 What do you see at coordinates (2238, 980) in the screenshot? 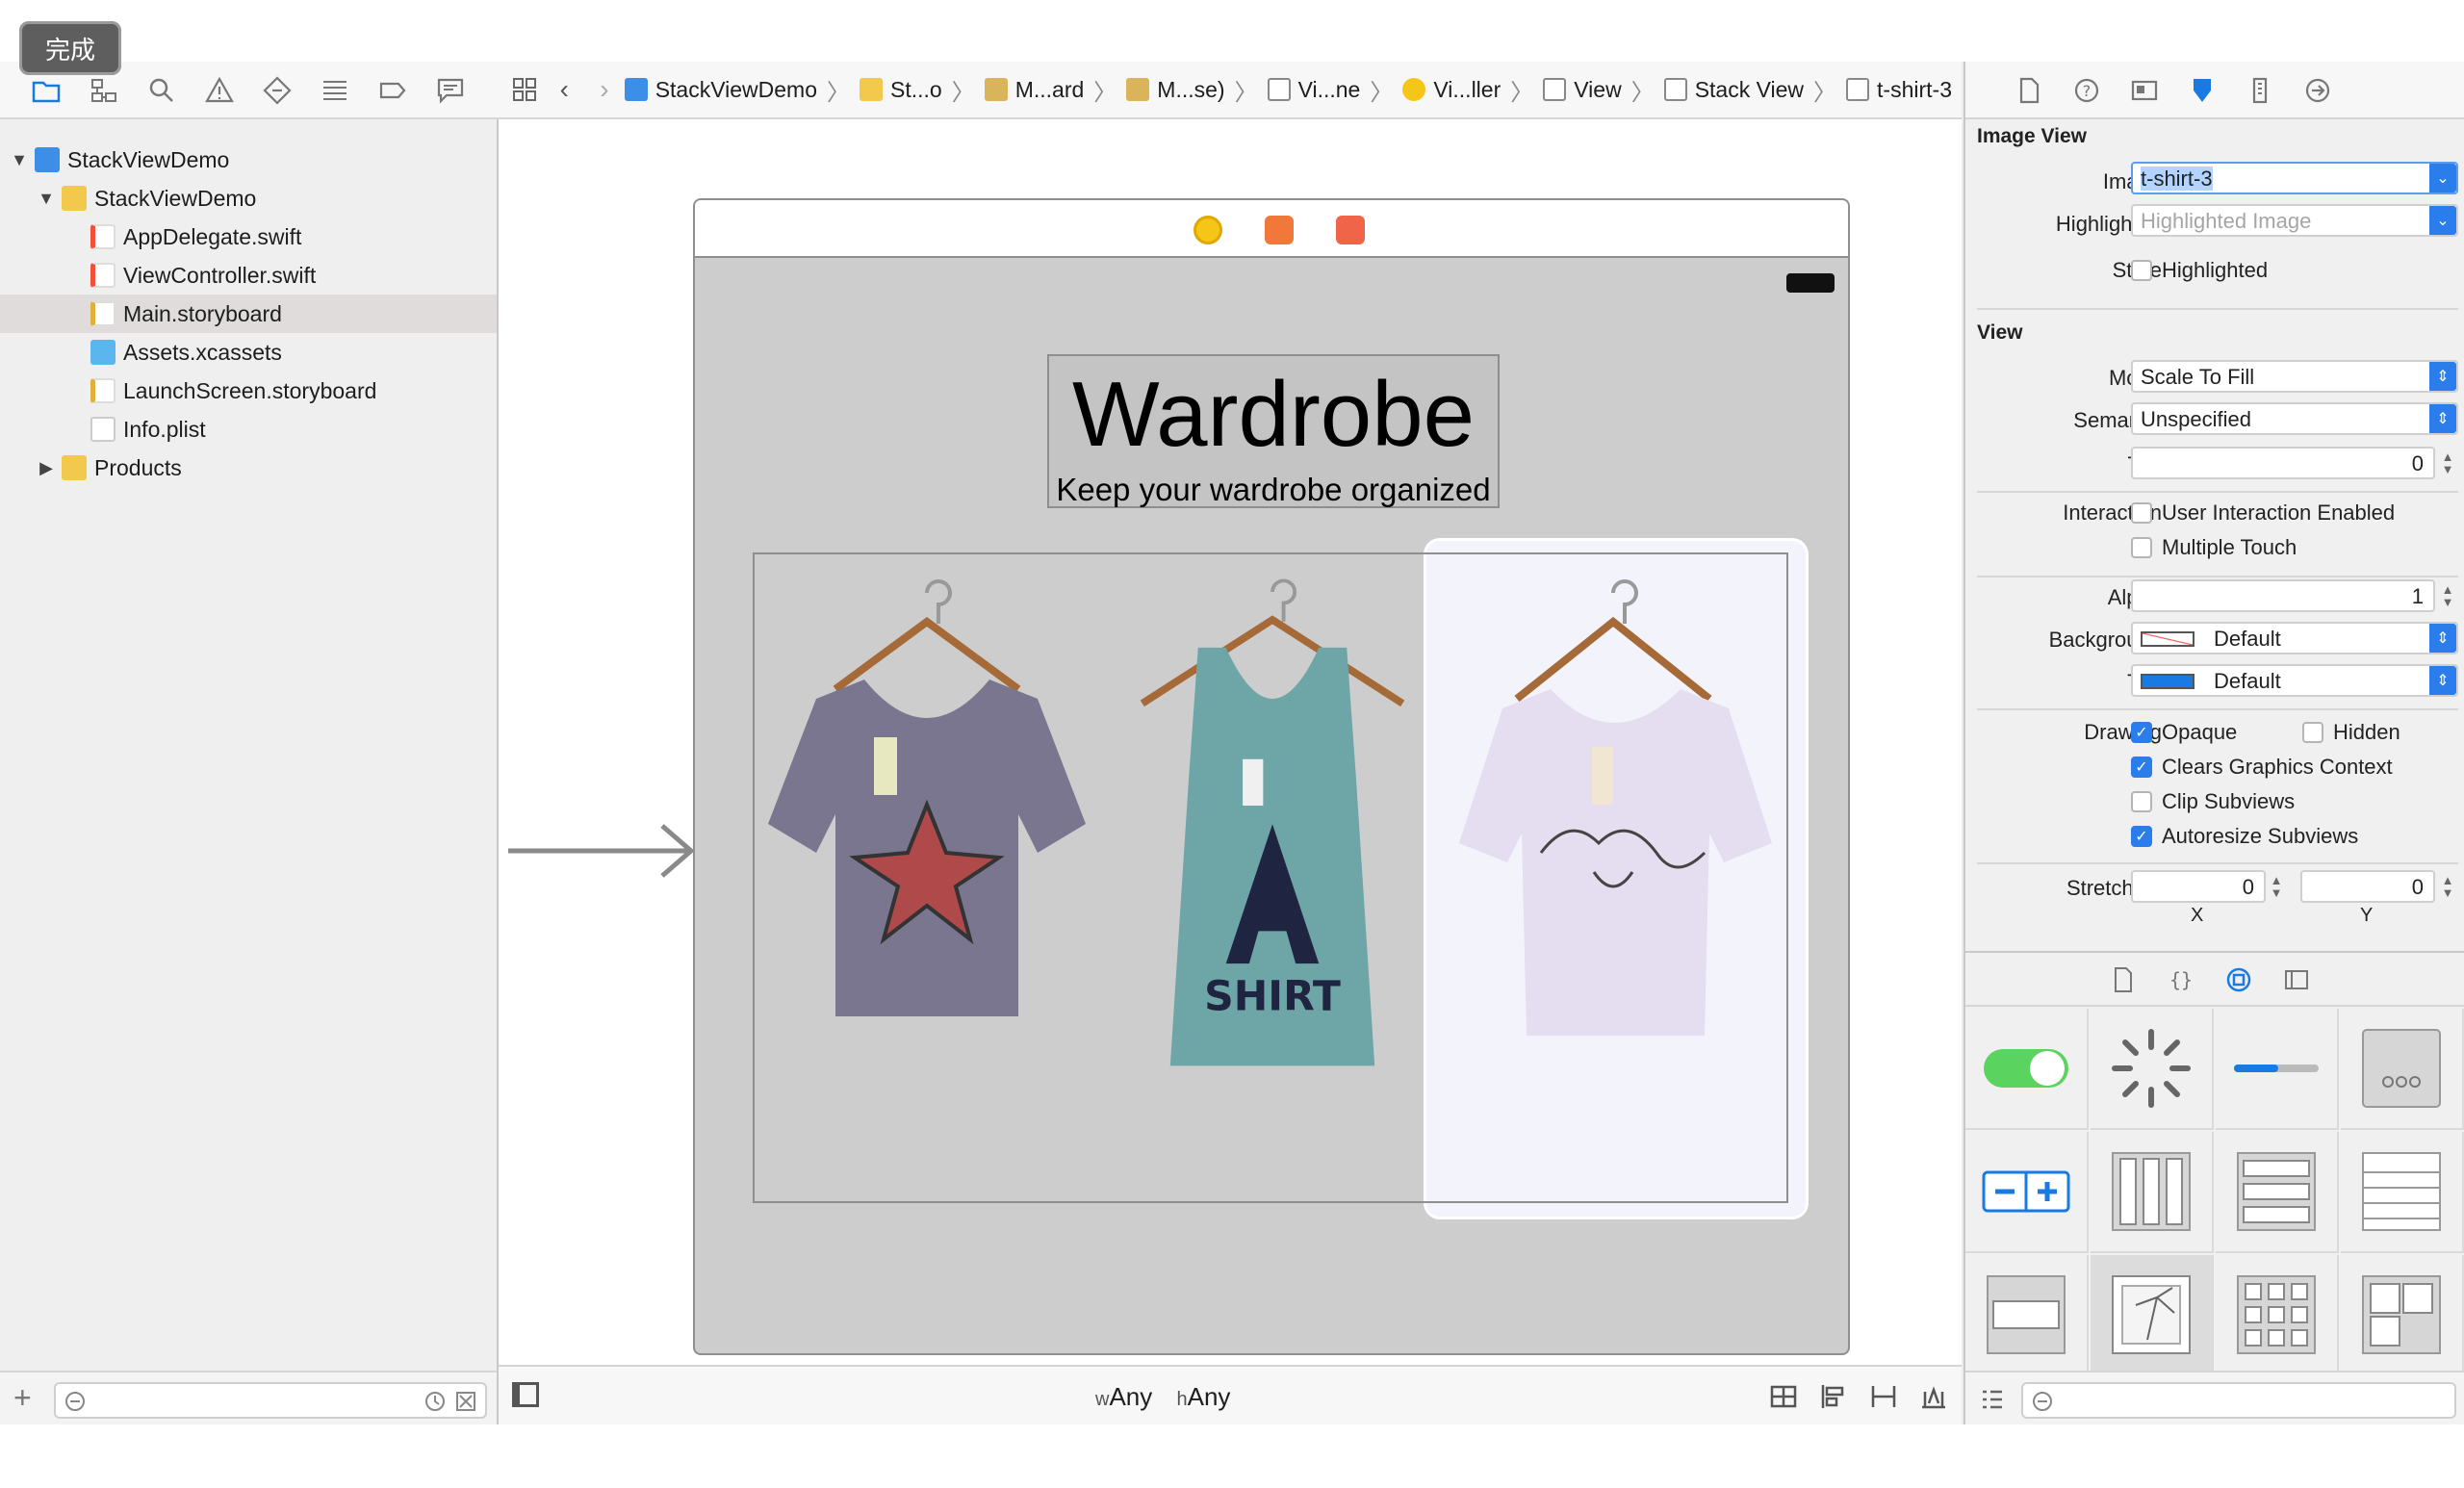
I see `object-library-icon` at bounding box center [2238, 980].